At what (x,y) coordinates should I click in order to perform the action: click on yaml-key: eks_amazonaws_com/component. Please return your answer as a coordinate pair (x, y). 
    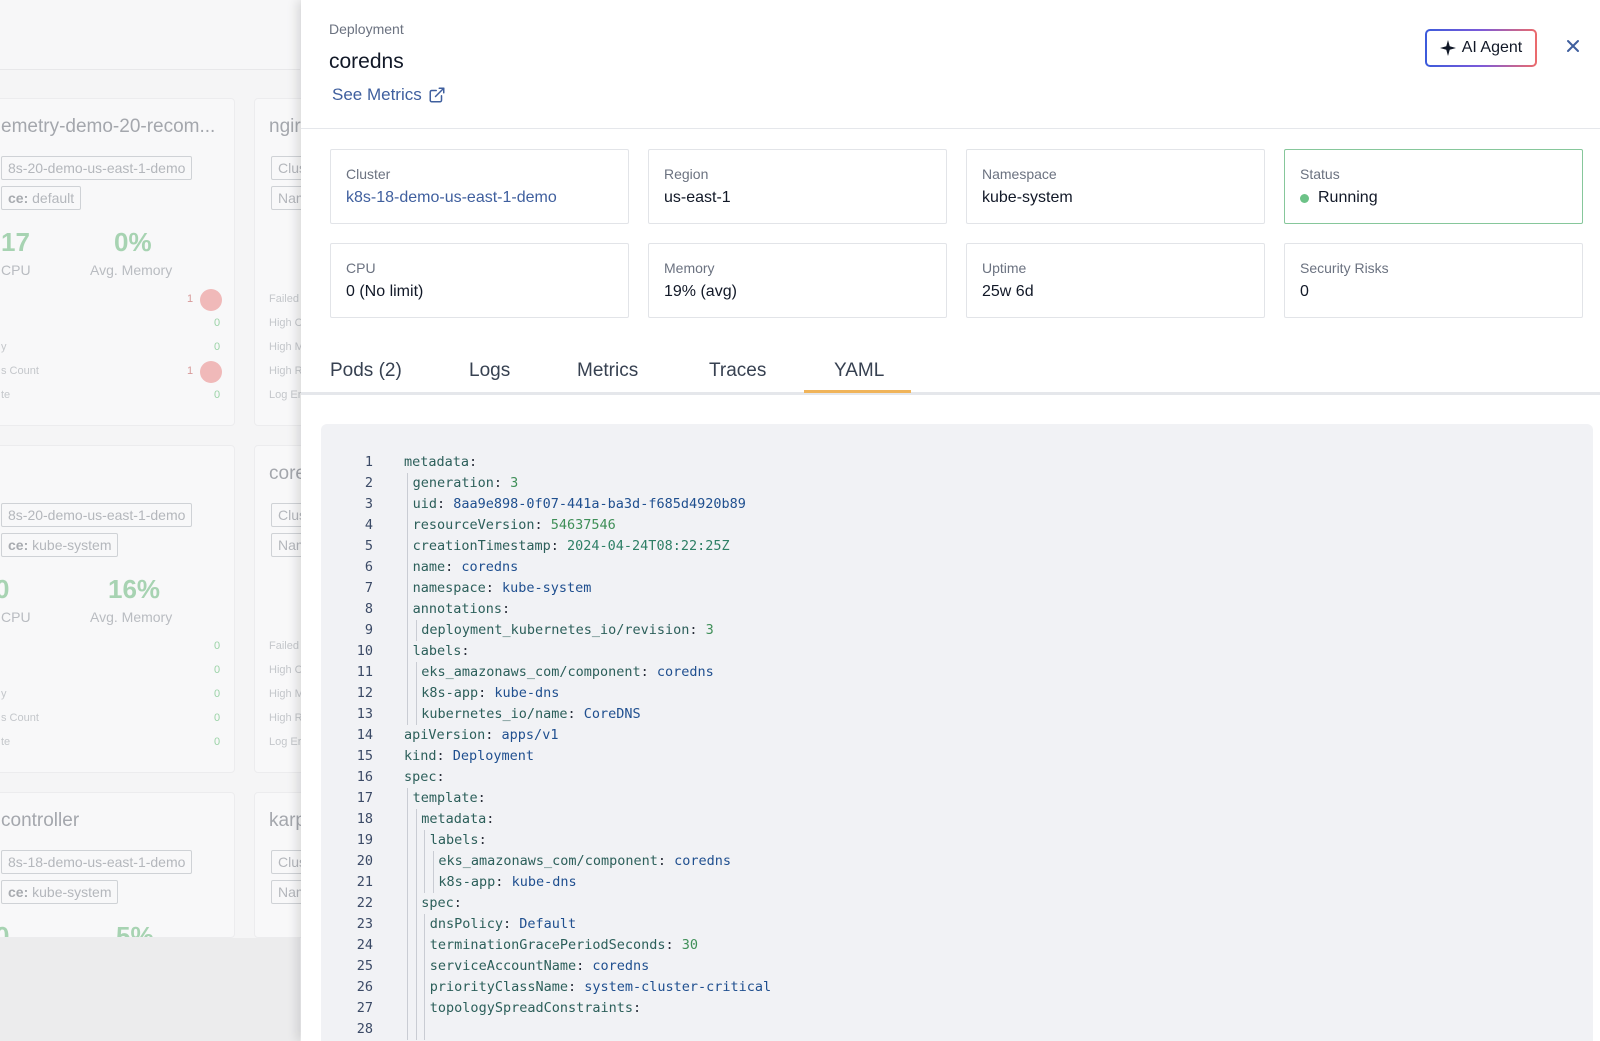
    Looking at the image, I should click on (548, 861).